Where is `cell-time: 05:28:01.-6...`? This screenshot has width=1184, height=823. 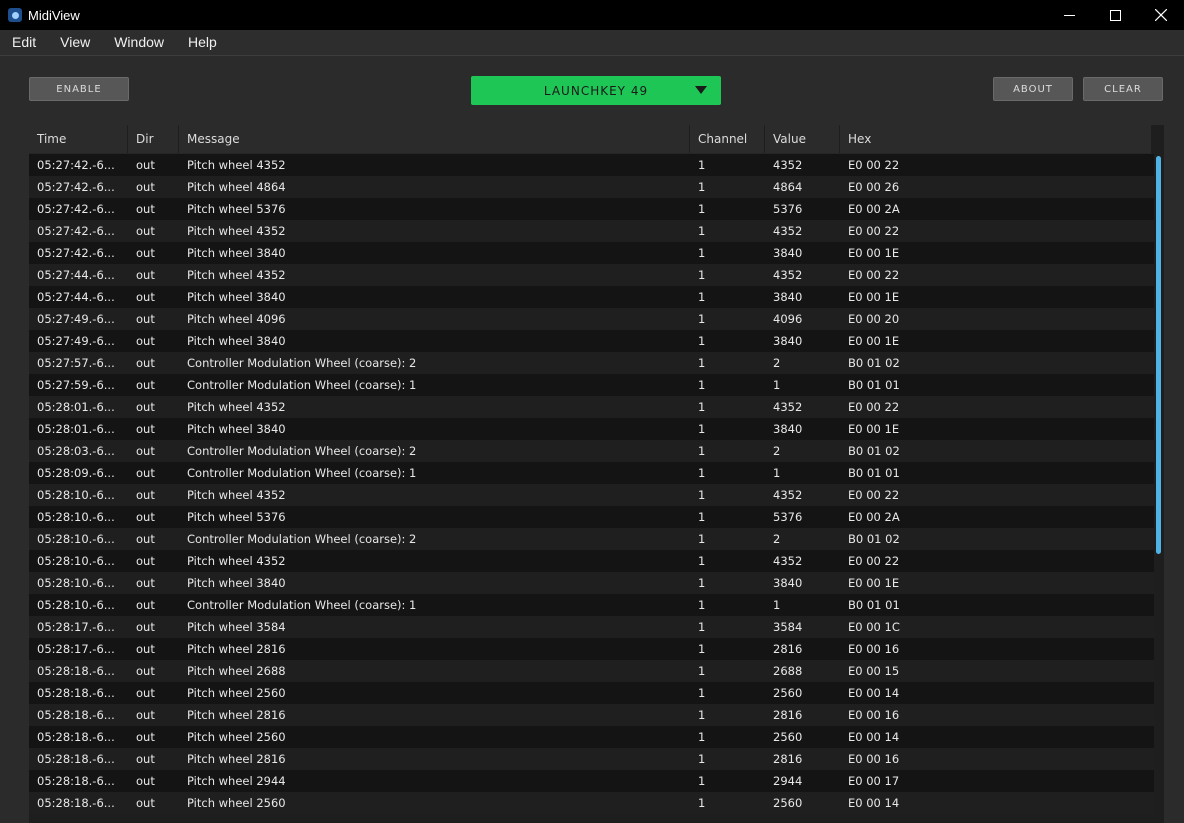
cell-time: 05:28:01.-6... is located at coordinates (76, 429).